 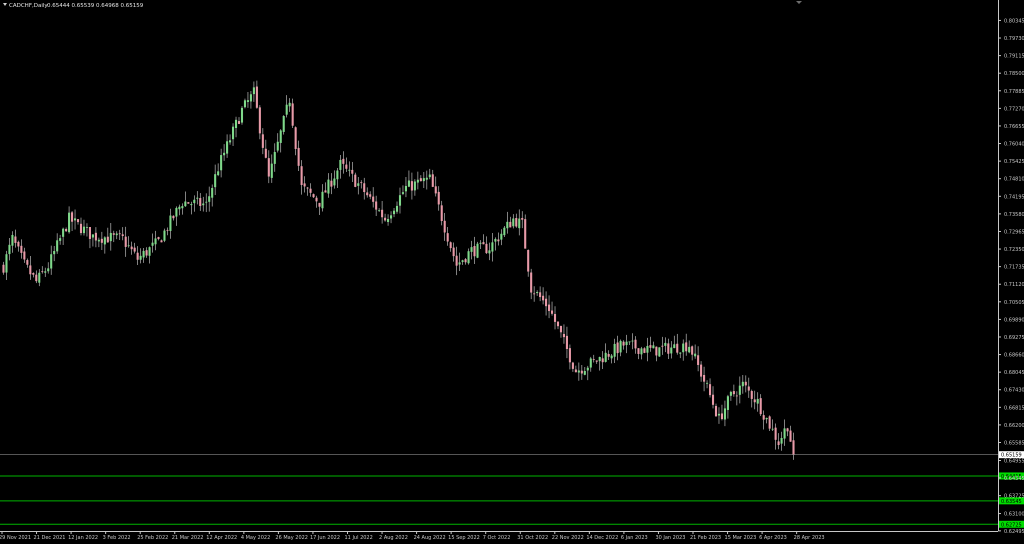 What do you see at coordinates (1014, 391) in the screenshot?
I see `price-tick-label: 0.67430` at bounding box center [1014, 391].